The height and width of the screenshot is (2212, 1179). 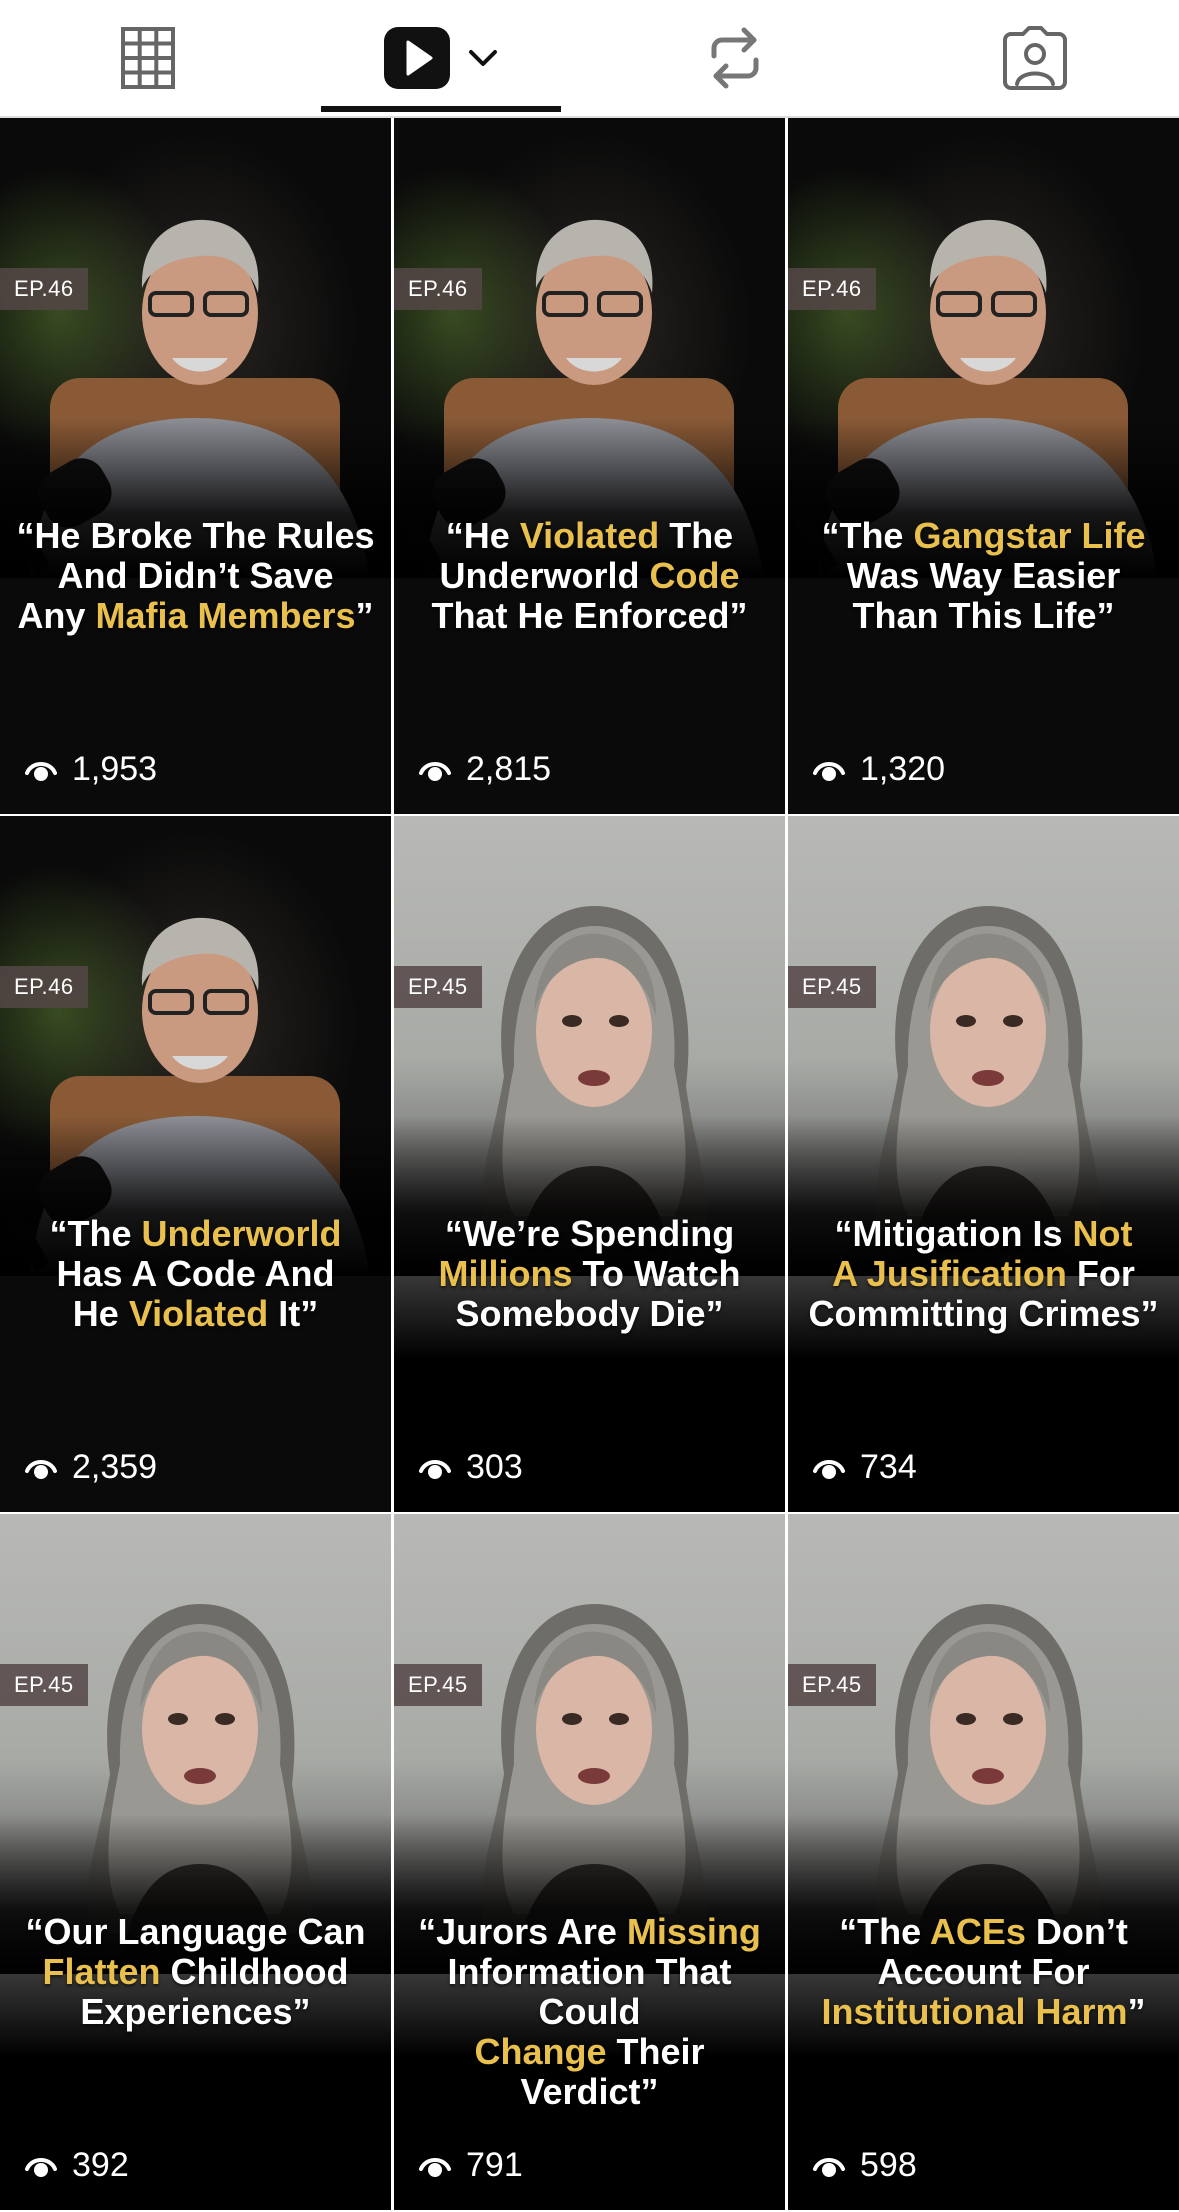 I want to click on caption-text: It”, so click(x=293, y=1313).